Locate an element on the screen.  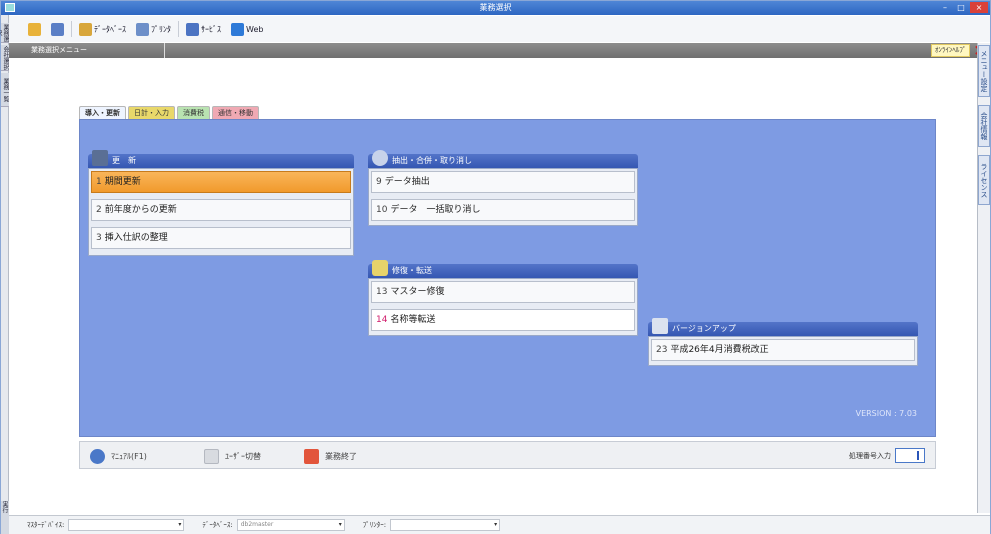
left-rail-tab-3: 業務一覧 is located at coordinates (5, 90).